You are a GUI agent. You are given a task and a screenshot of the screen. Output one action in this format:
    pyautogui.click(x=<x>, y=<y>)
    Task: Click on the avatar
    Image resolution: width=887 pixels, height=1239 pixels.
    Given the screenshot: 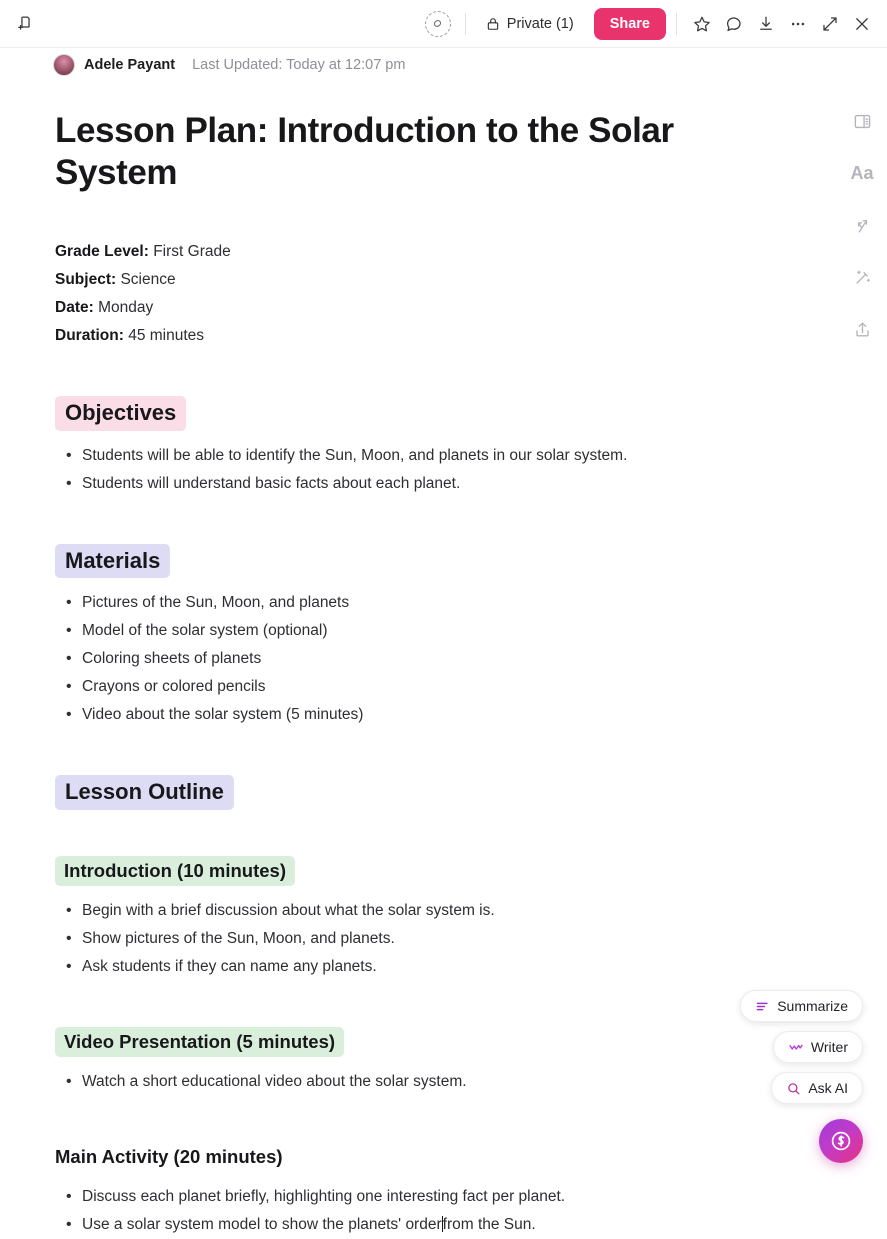 What is the action you would take?
    pyautogui.click(x=64, y=65)
    